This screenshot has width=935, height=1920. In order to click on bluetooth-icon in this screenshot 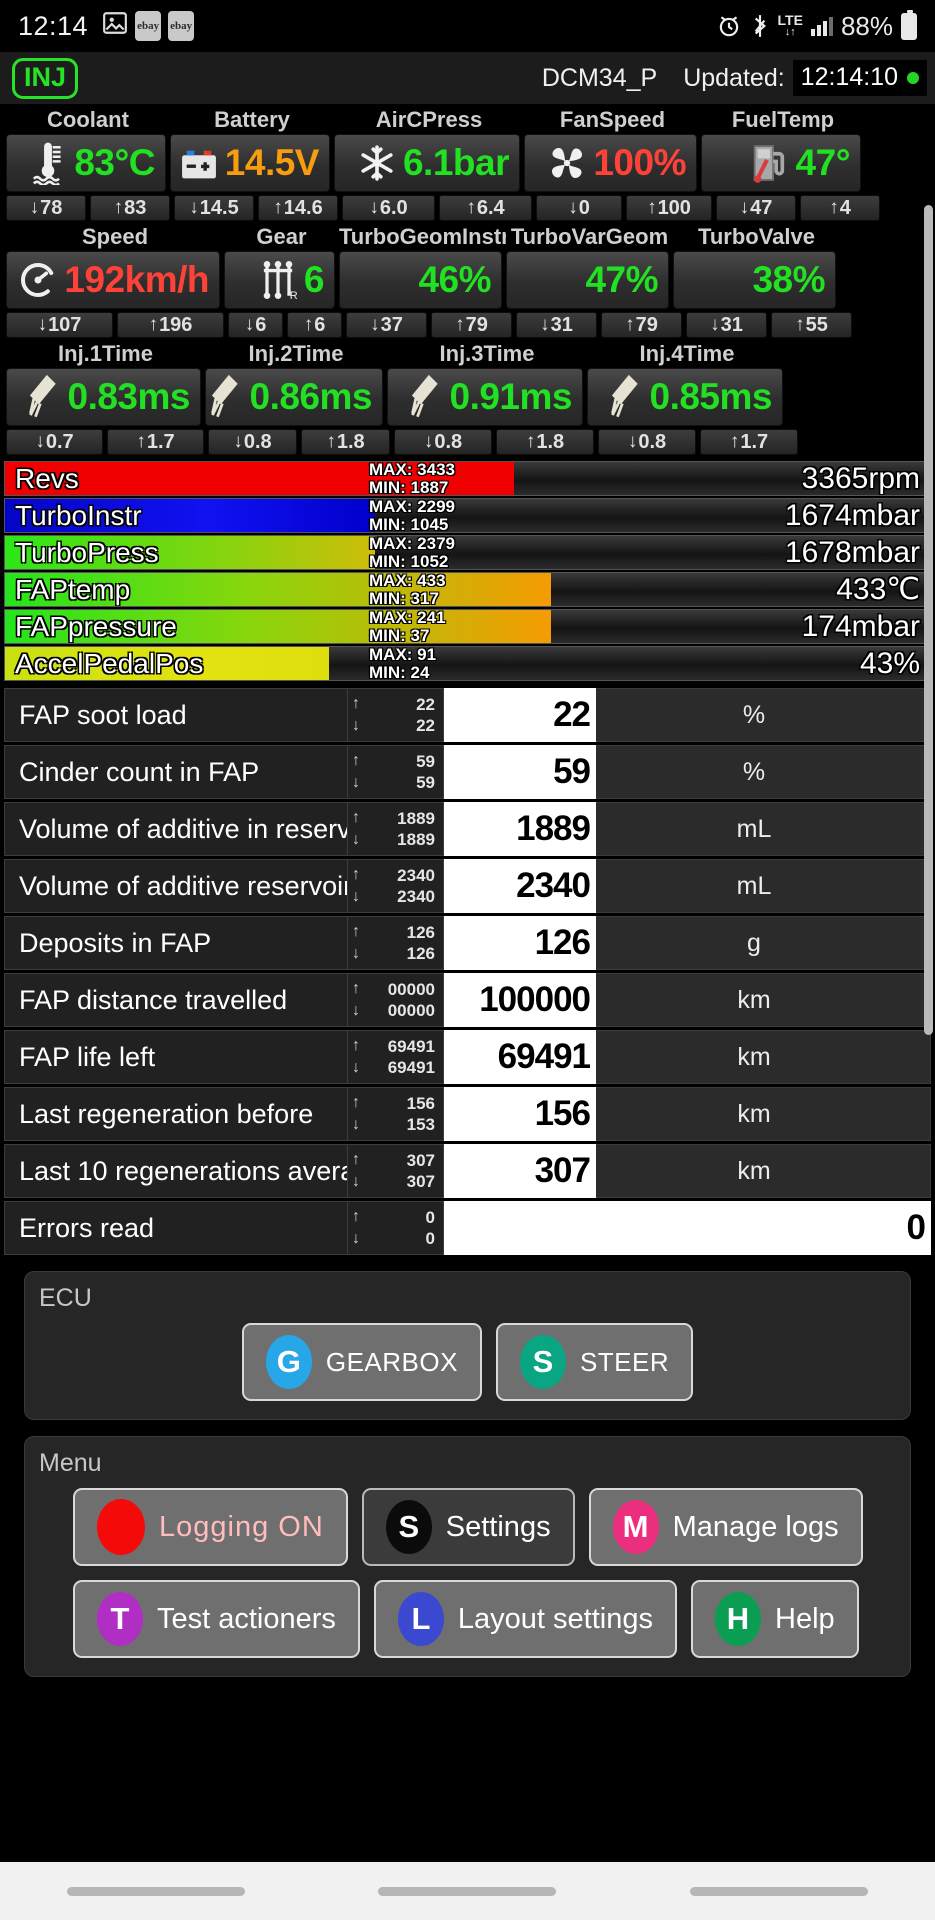, I will do `click(760, 26)`.